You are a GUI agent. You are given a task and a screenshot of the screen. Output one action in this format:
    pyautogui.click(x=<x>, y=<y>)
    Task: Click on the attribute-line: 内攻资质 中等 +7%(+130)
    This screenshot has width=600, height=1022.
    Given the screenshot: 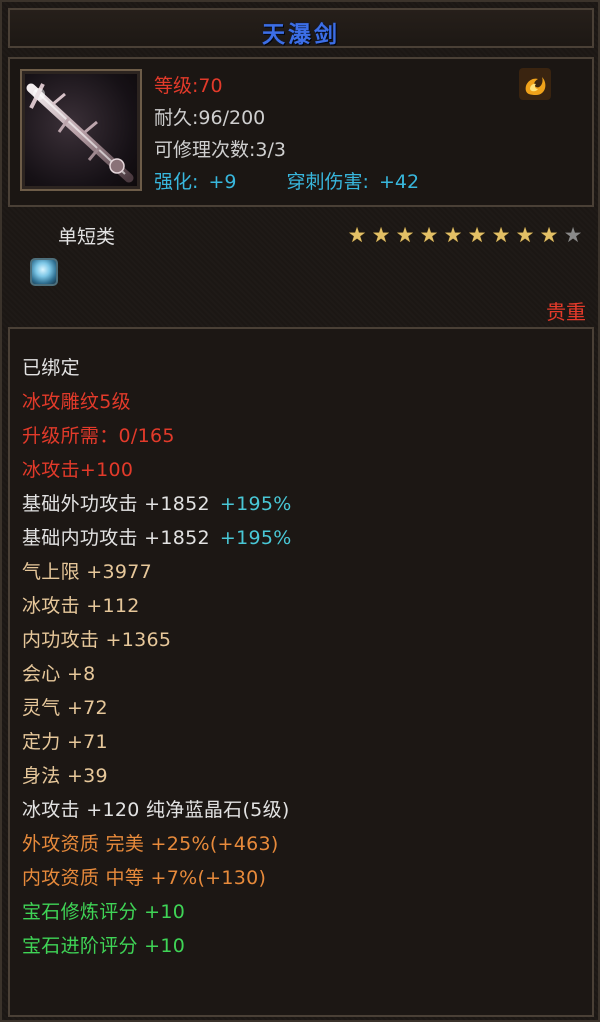 What is the action you would take?
    pyautogui.click(x=149, y=876)
    